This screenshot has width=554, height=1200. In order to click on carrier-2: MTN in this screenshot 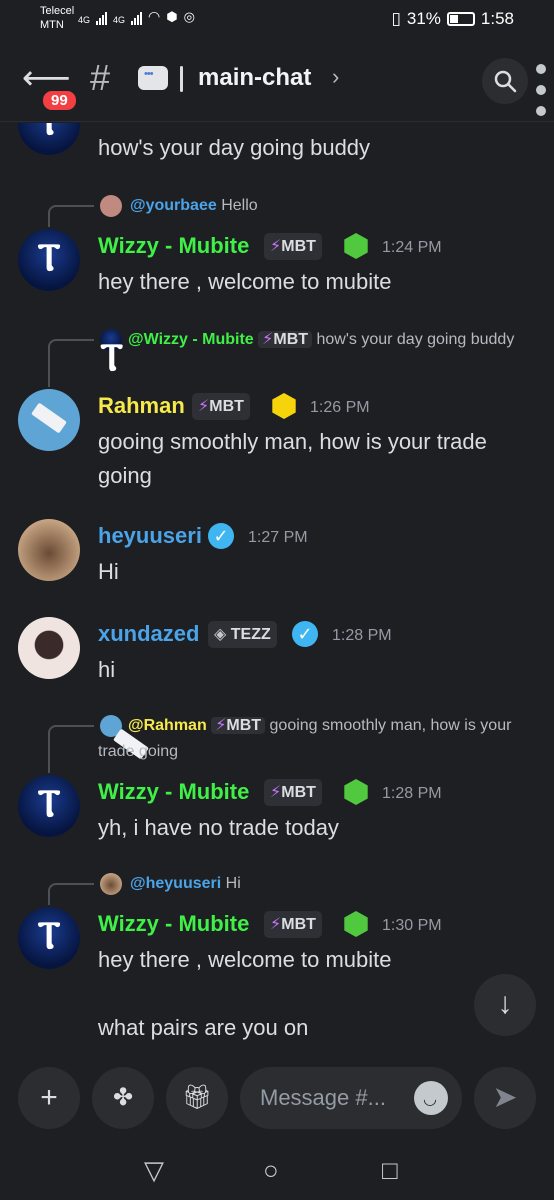, I will do `click(52, 25)`.